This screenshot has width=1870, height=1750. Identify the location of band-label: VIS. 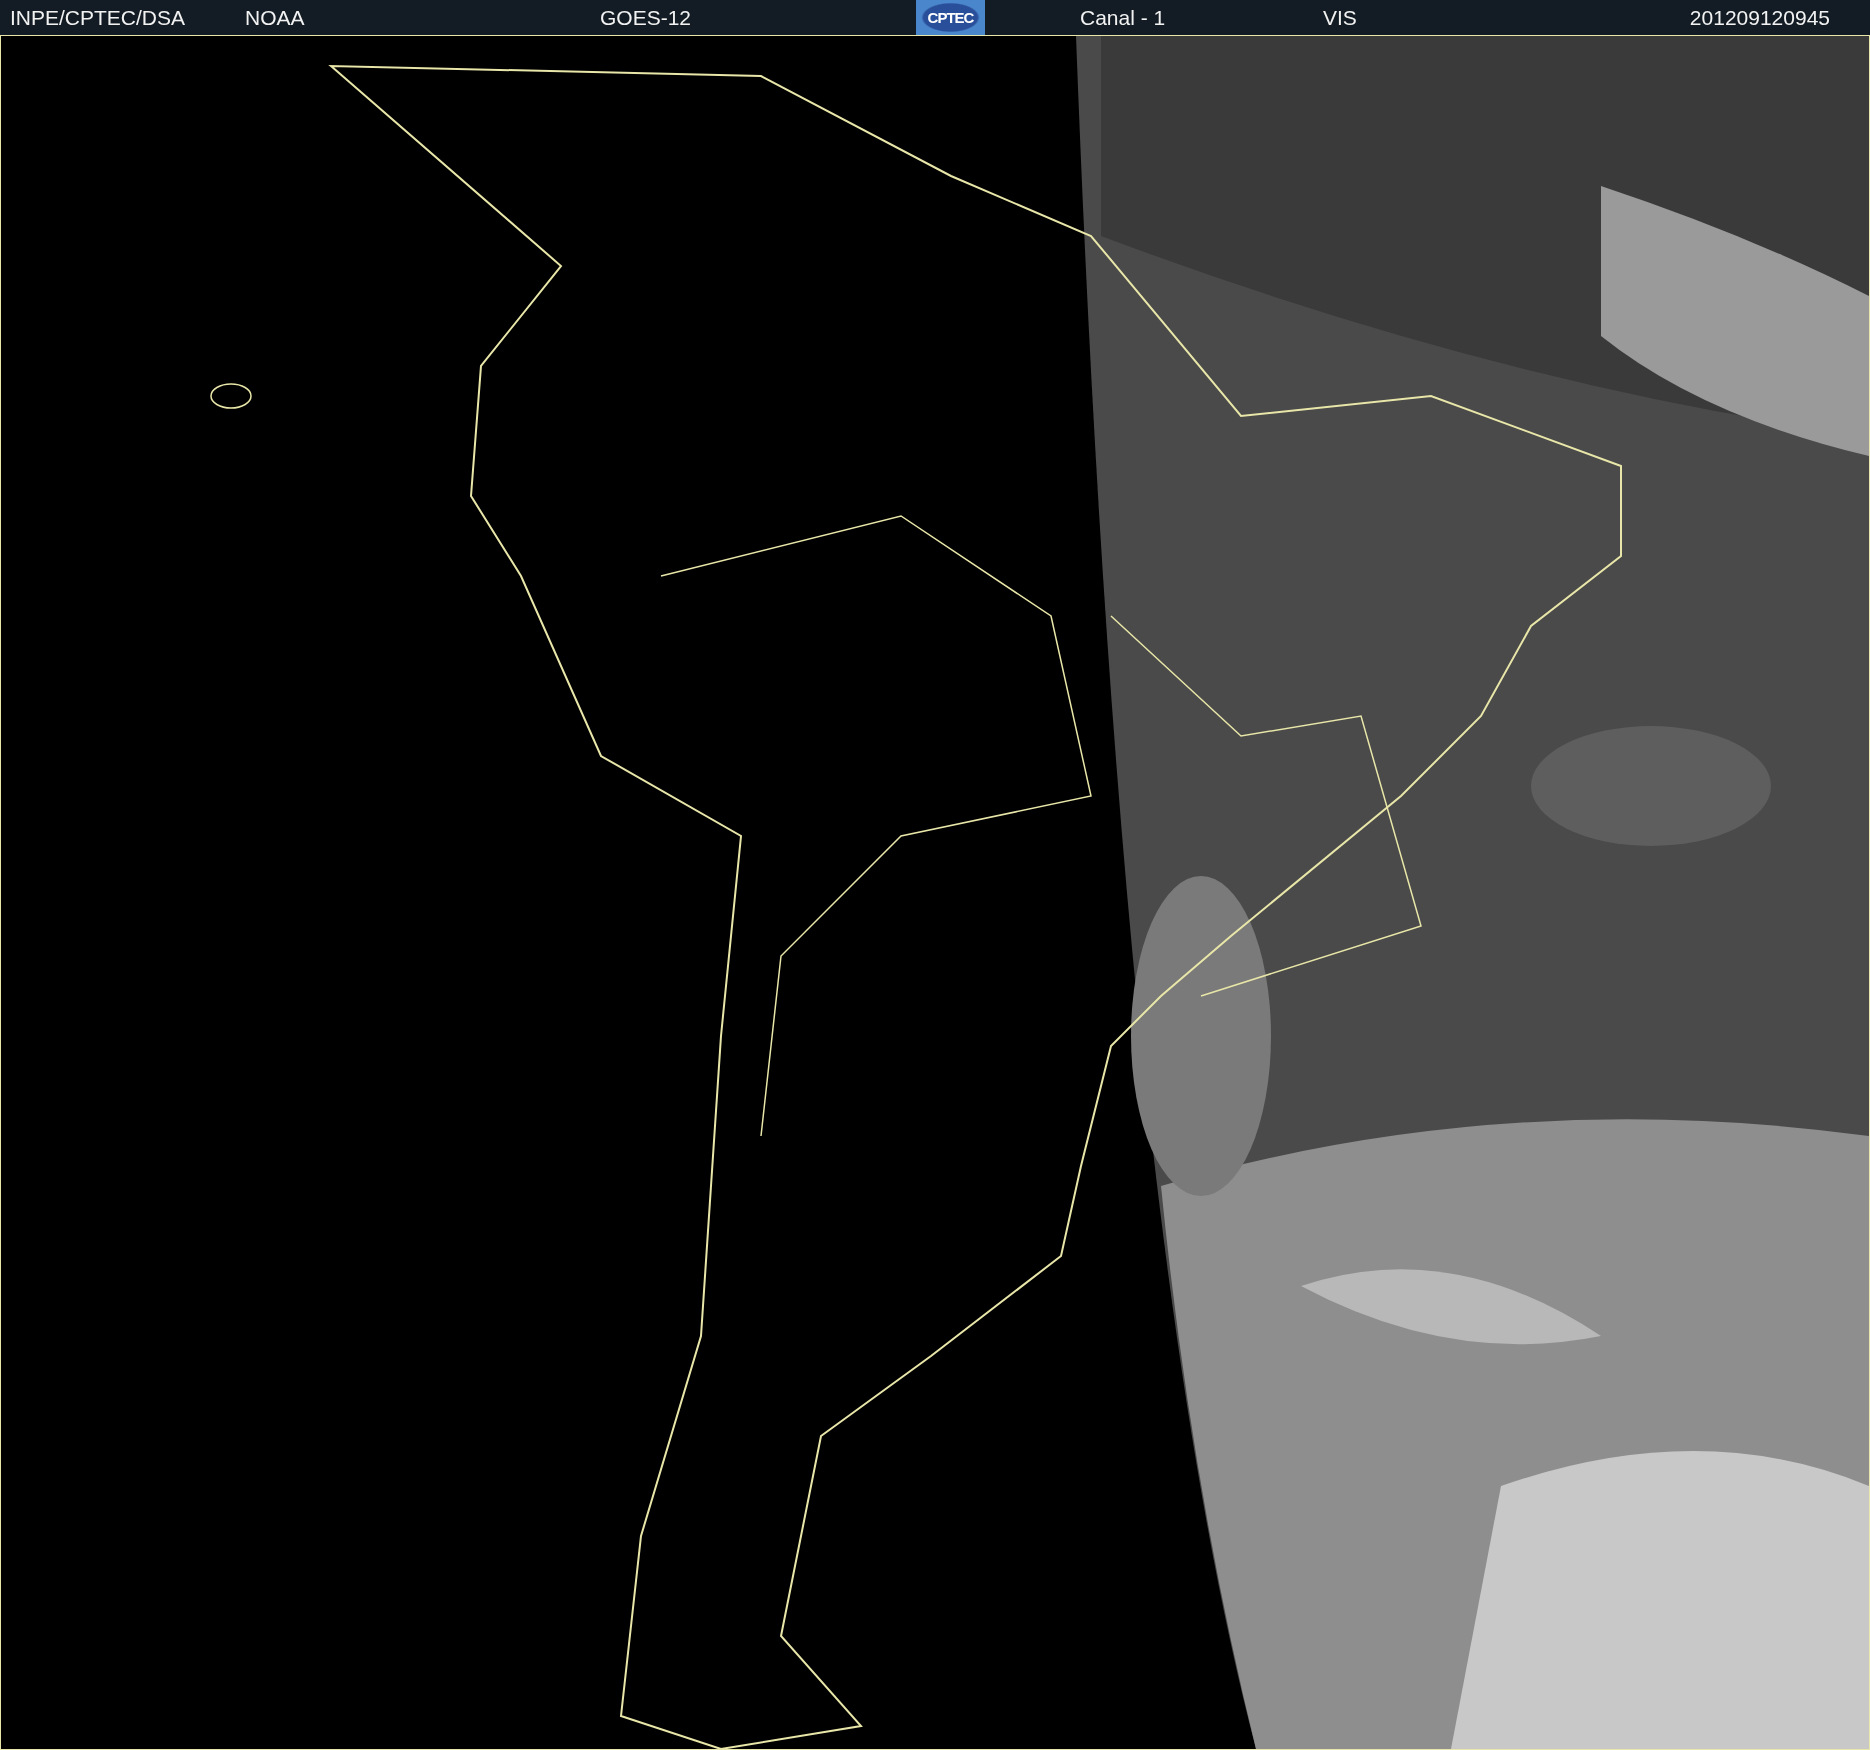
(1340, 17).